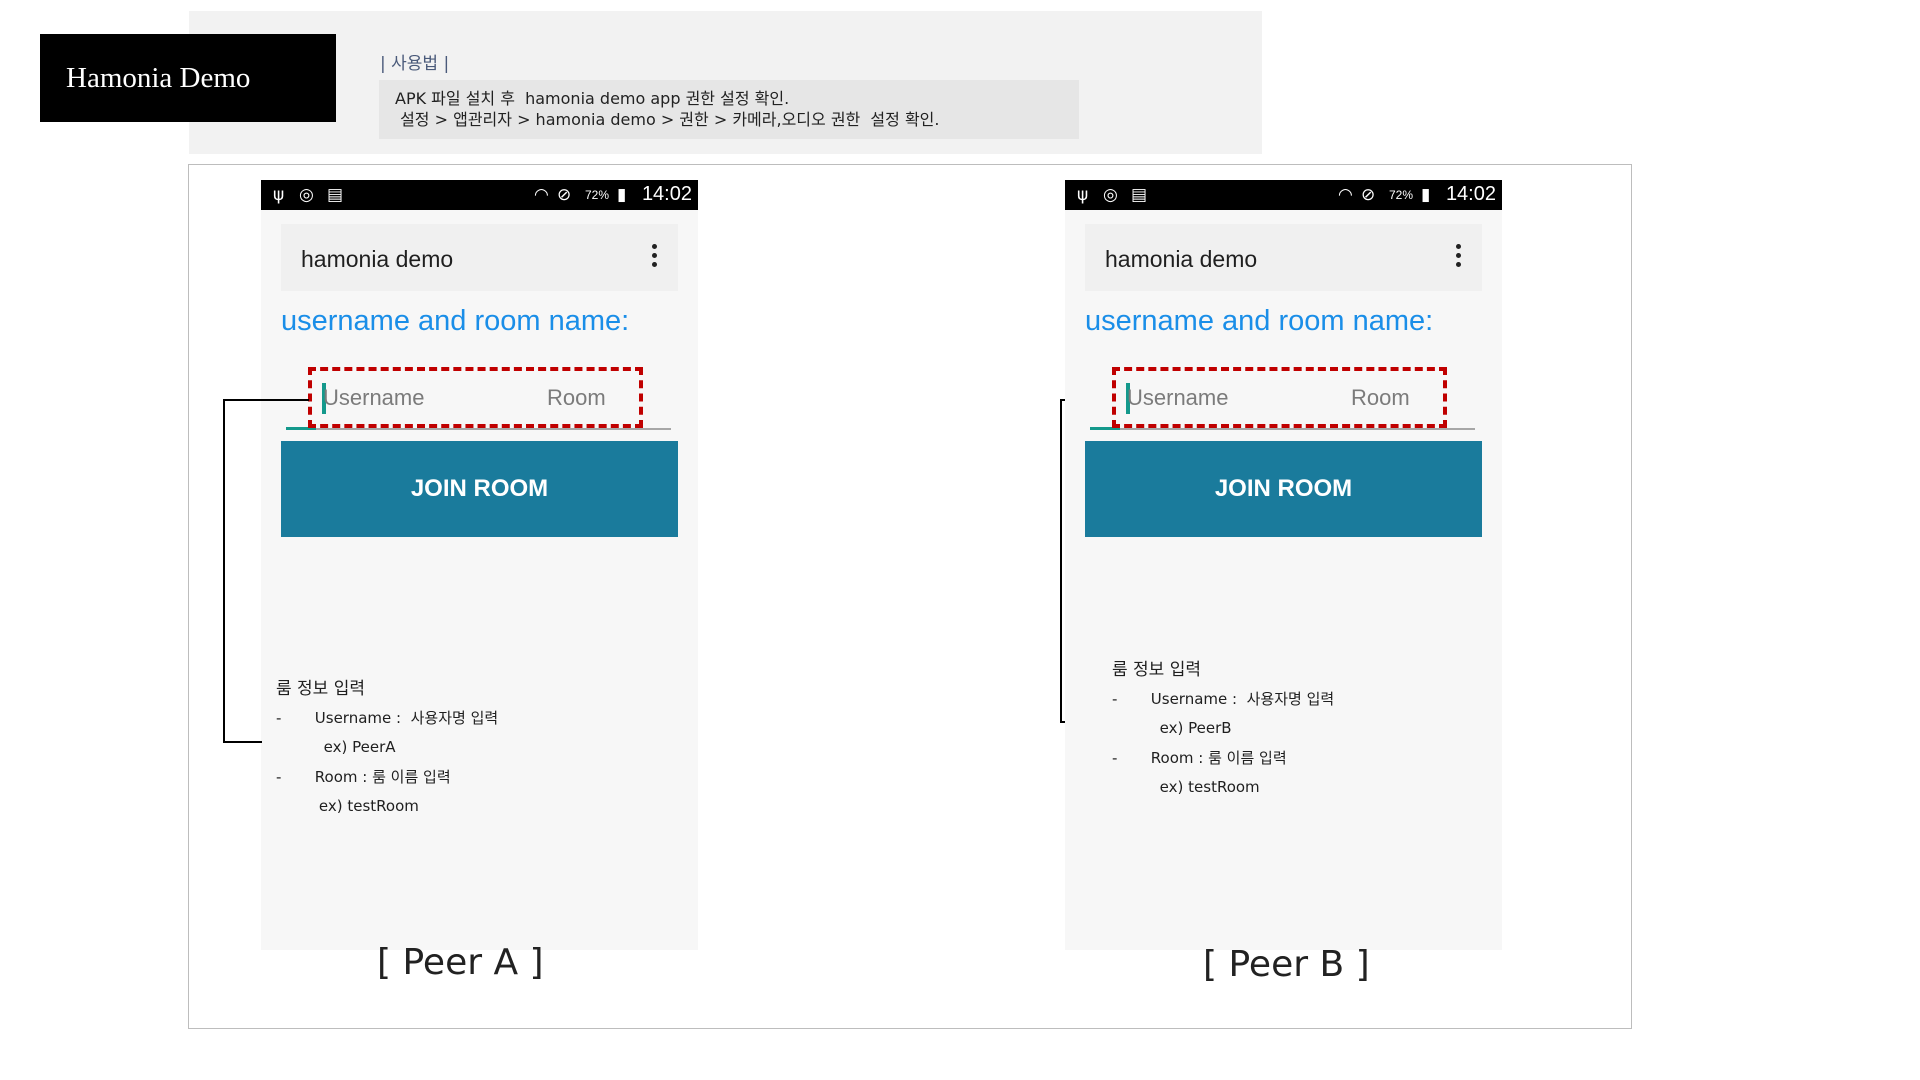 The width and height of the screenshot is (1920, 1080). Describe the element at coordinates (669, 571) in the screenshot. I see `annotation-connectors` at that location.